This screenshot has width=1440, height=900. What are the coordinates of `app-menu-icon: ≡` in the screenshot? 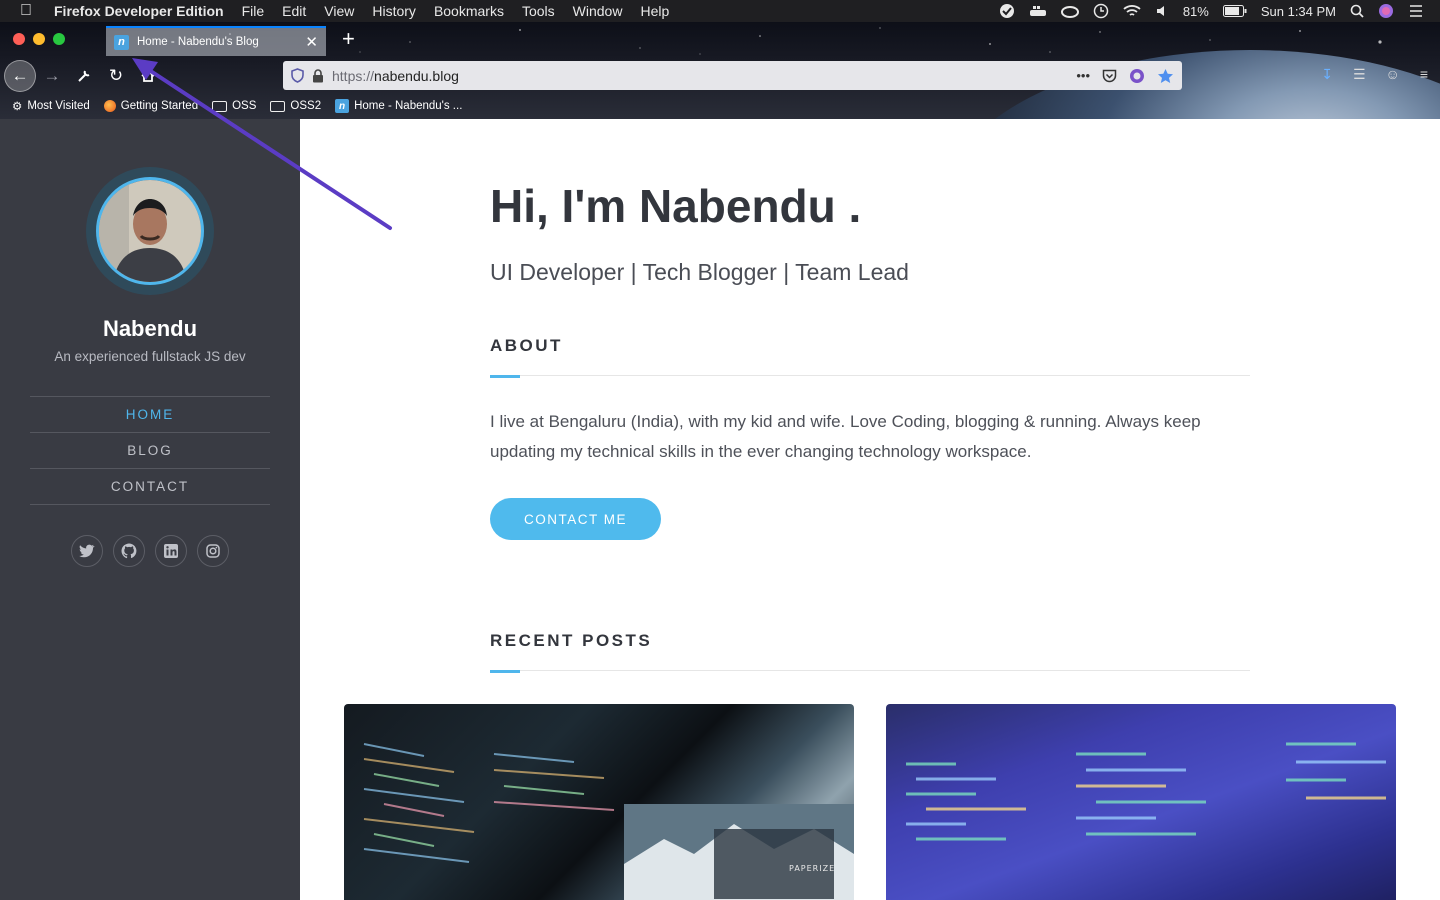 It's located at (1424, 74).